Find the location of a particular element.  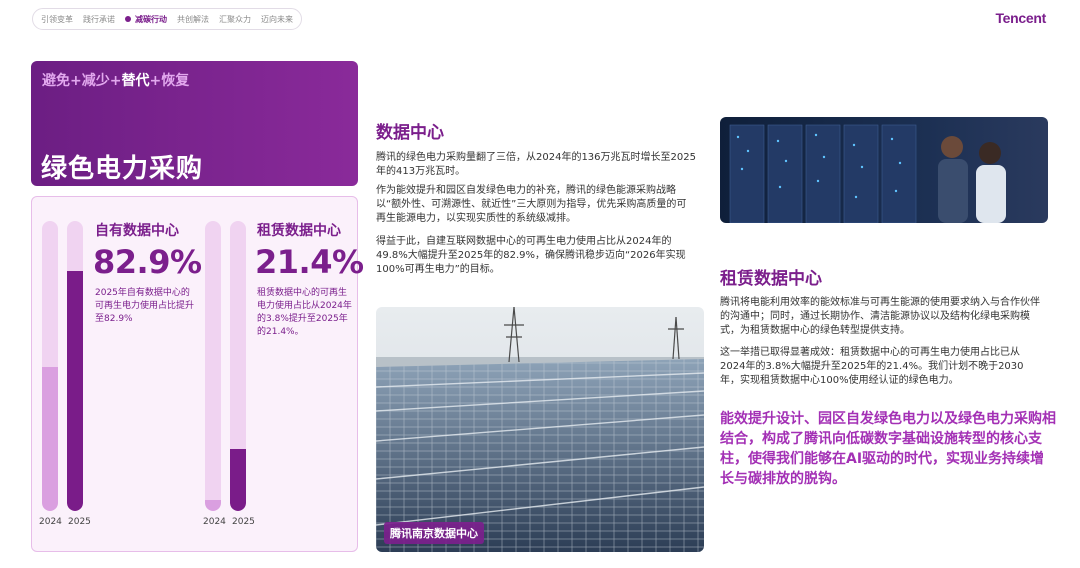

image-caption: 腾讯南京数据中心 is located at coordinates (434, 533).